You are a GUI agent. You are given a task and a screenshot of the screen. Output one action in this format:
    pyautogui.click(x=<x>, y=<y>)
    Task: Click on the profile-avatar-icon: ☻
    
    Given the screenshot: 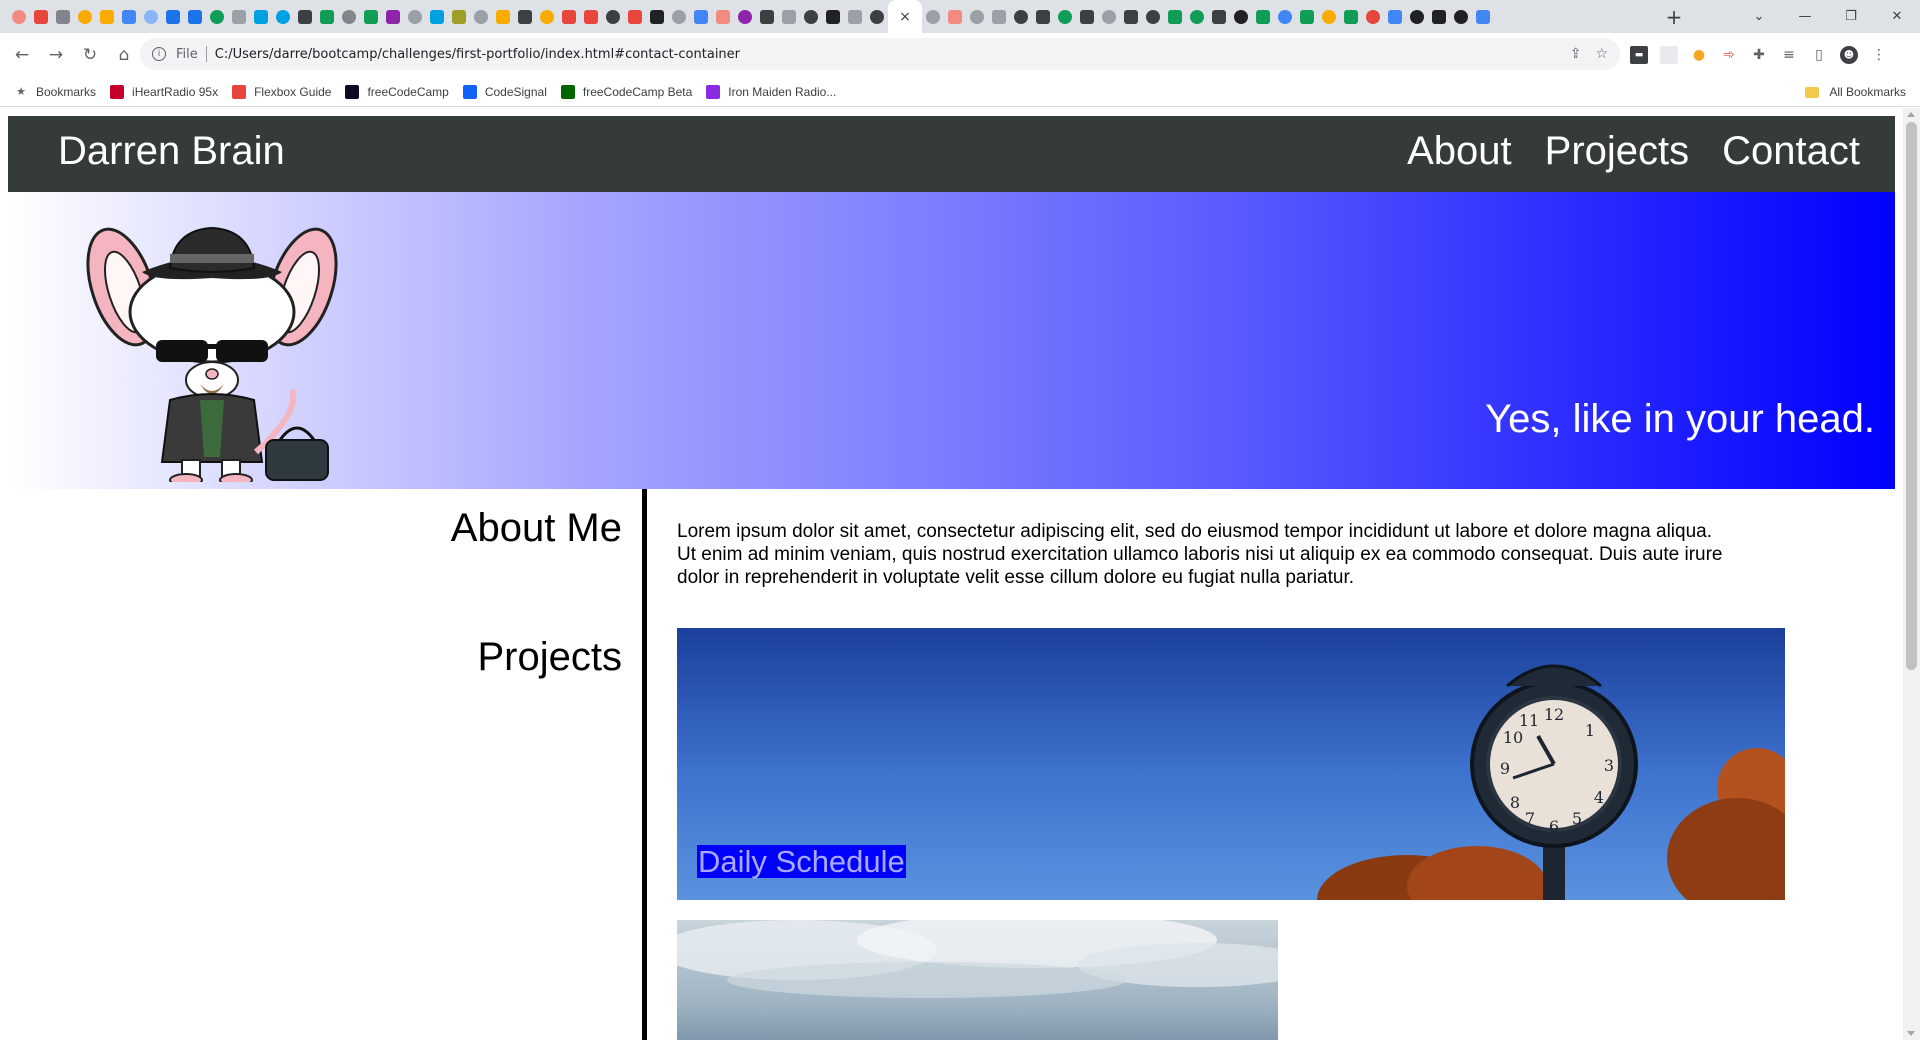 What is the action you would take?
    pyautogui.click(x=1849, y=55)
    